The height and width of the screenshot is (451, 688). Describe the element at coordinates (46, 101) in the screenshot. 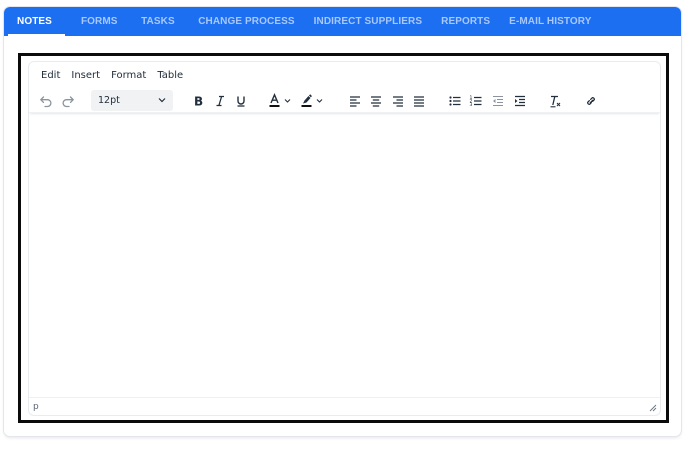

I see `undo-icon` at that location.